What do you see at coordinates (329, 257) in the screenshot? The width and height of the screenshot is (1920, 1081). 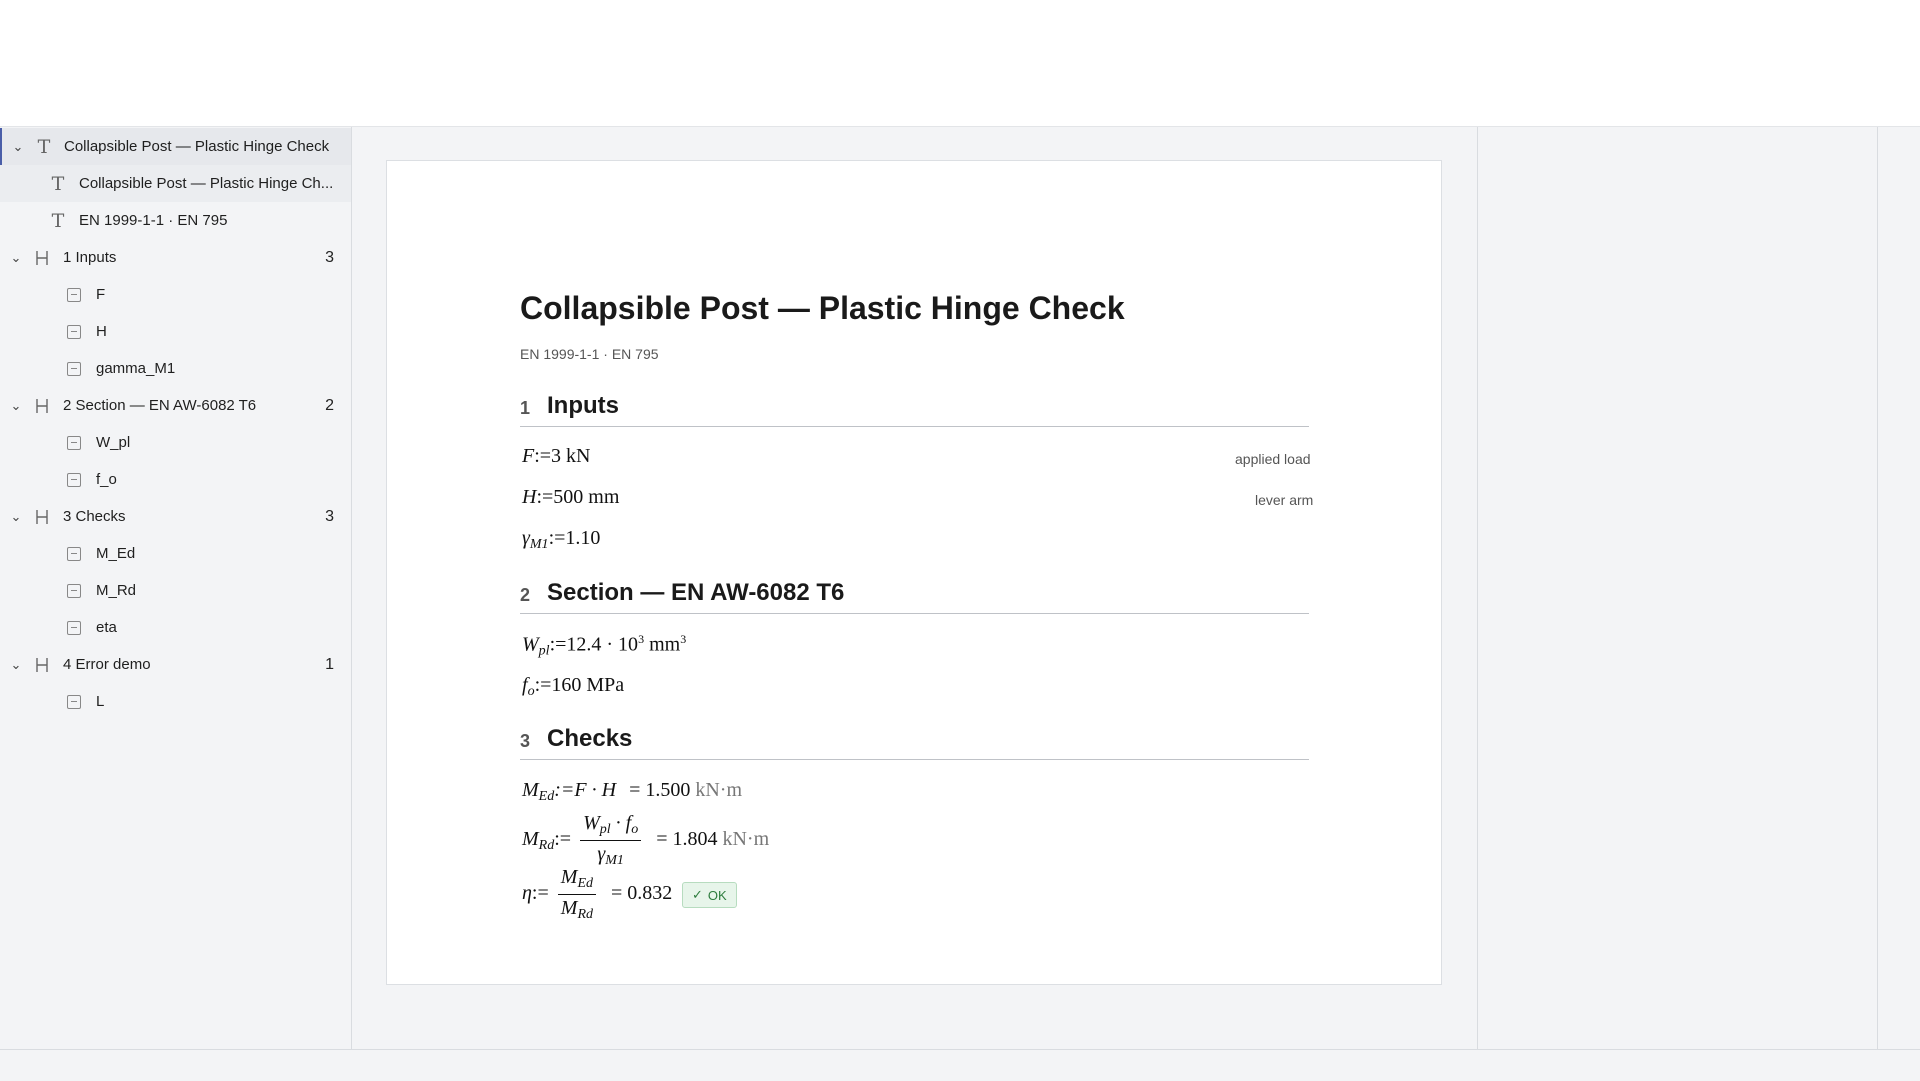 I see `outline-count: 3` at bounding box center [329, 257].